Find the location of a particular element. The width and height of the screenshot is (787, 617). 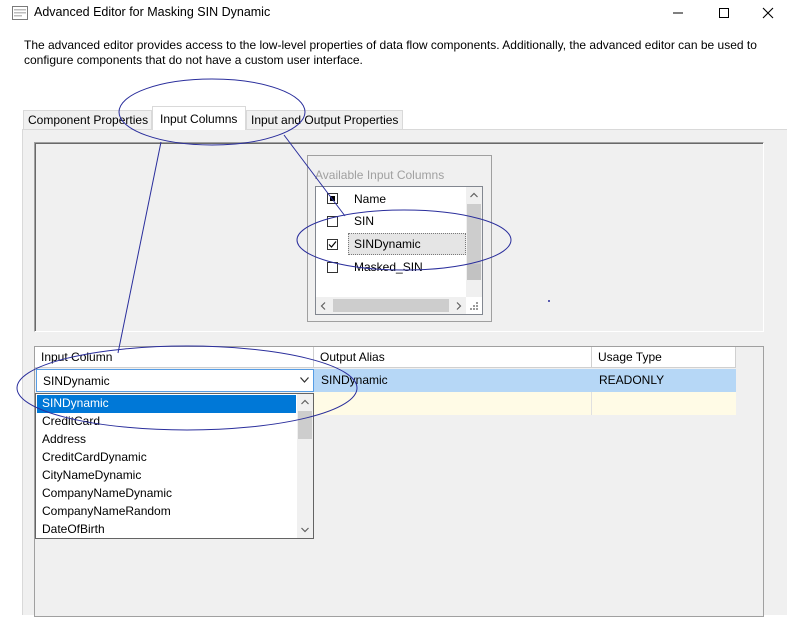

maximize-icon is located at coordinates (724, 13).